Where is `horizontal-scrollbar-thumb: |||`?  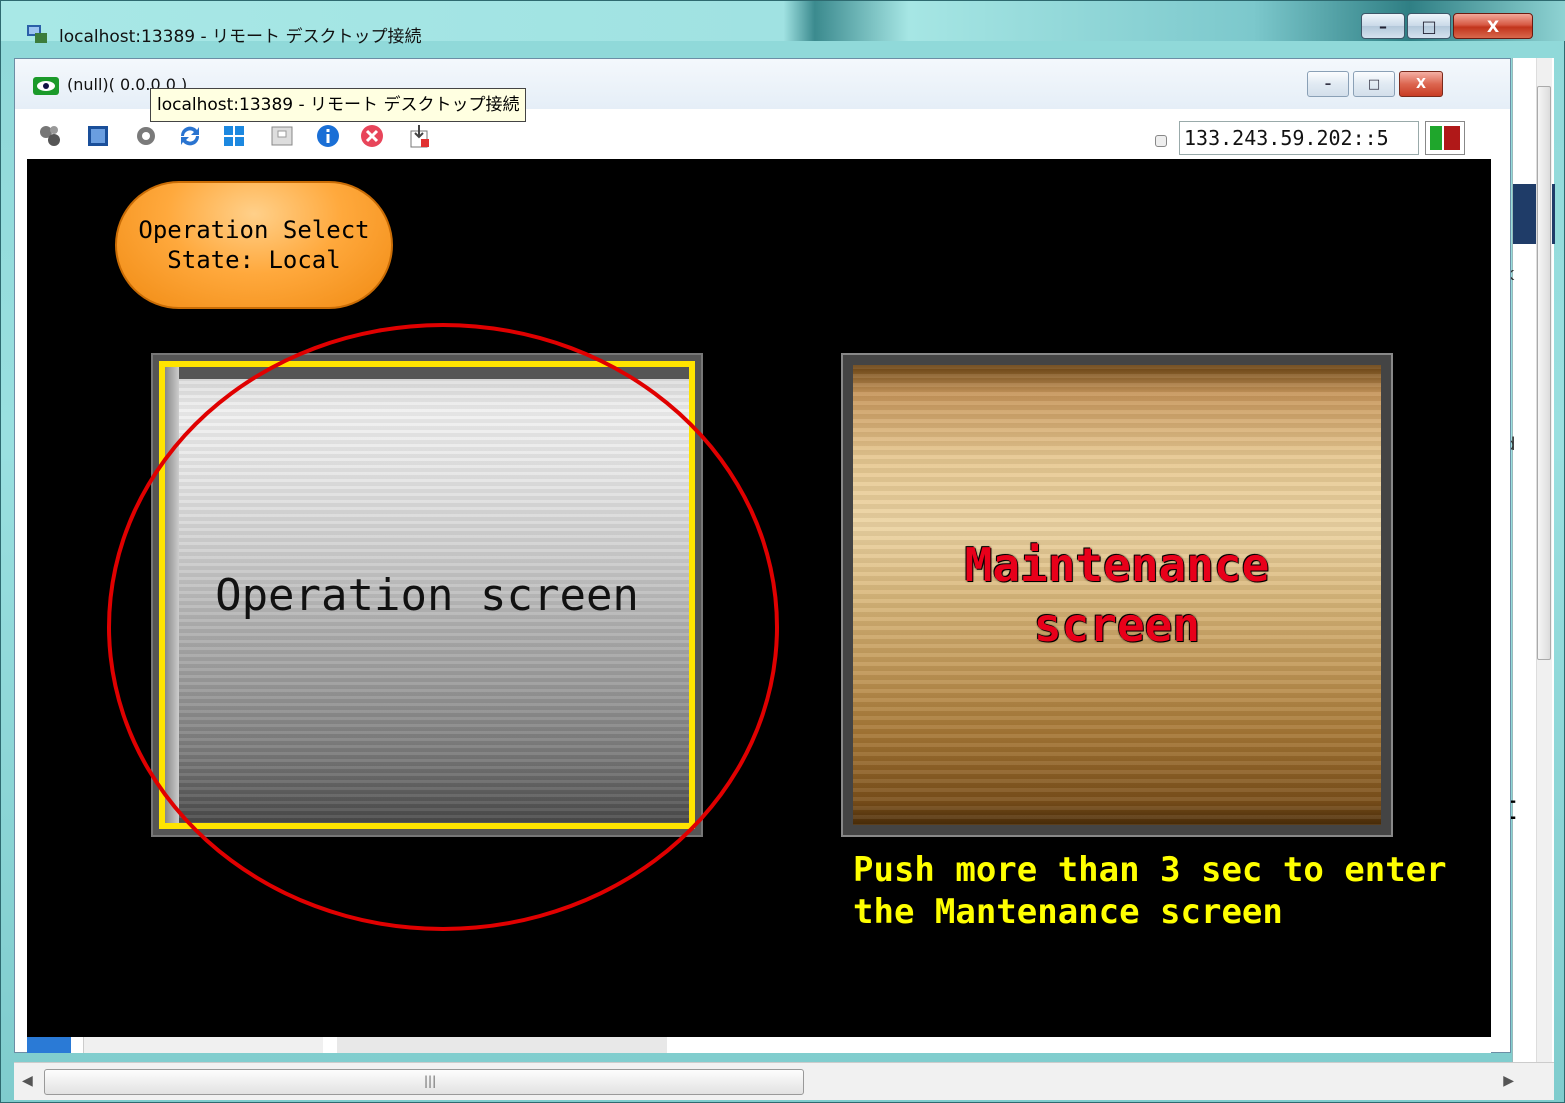 horizontal-scrollbar-thumb: ||| is located at coordinates (424, 1082).